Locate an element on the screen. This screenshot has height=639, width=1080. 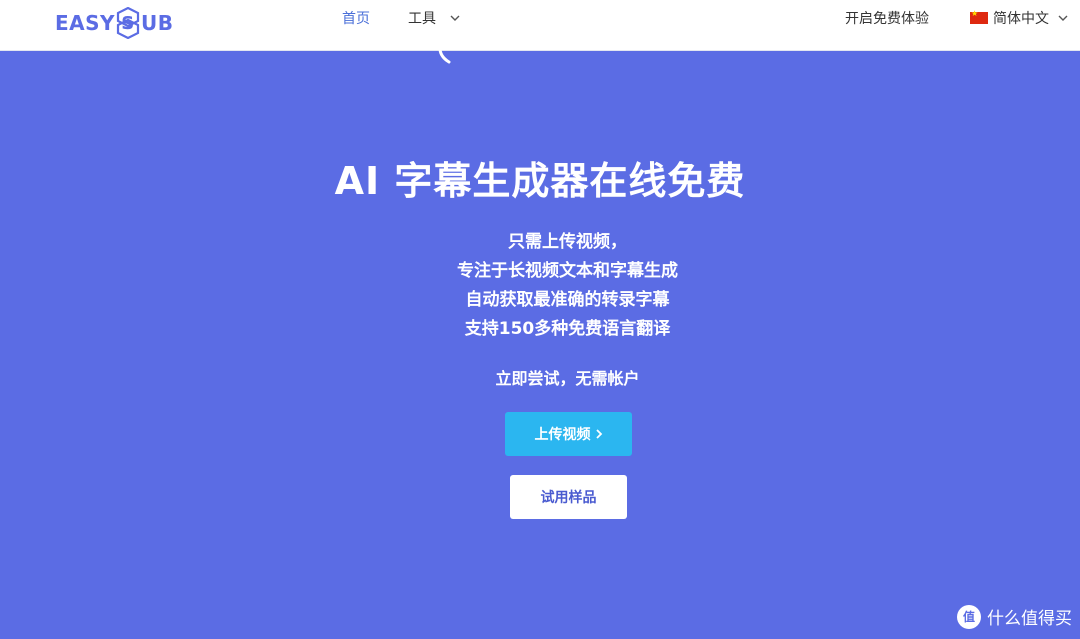
try-sample-button: 试用样品 is located at coordinates (568, 497).